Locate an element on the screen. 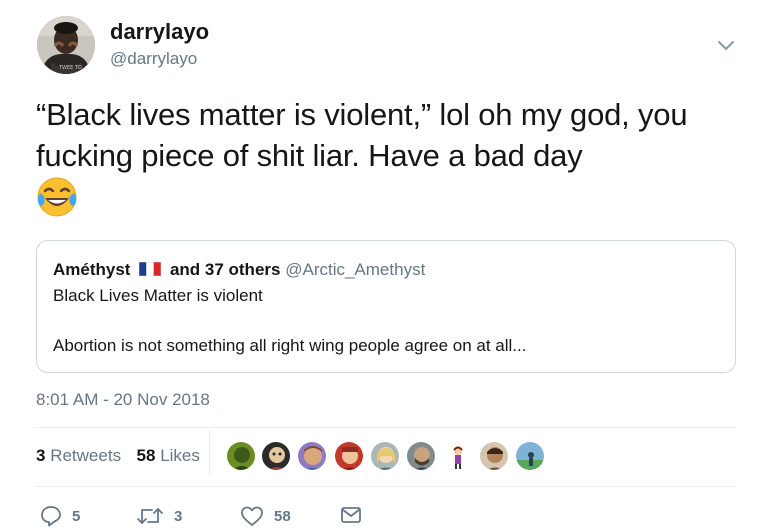  author-avatar: TWEE TO is located at coordinates (66, 45).